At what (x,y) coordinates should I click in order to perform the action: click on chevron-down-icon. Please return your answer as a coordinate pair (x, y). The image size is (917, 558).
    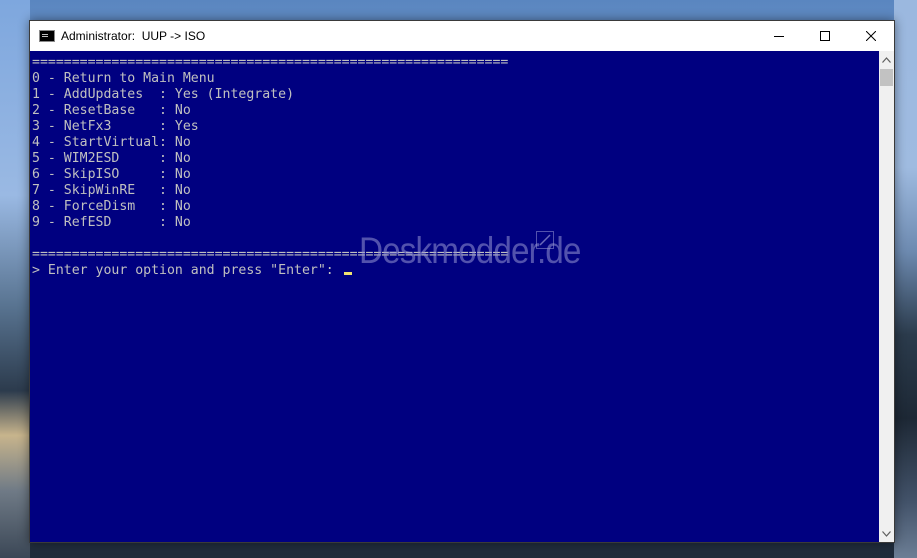
    Looking at the image, I should click on (886, 533).